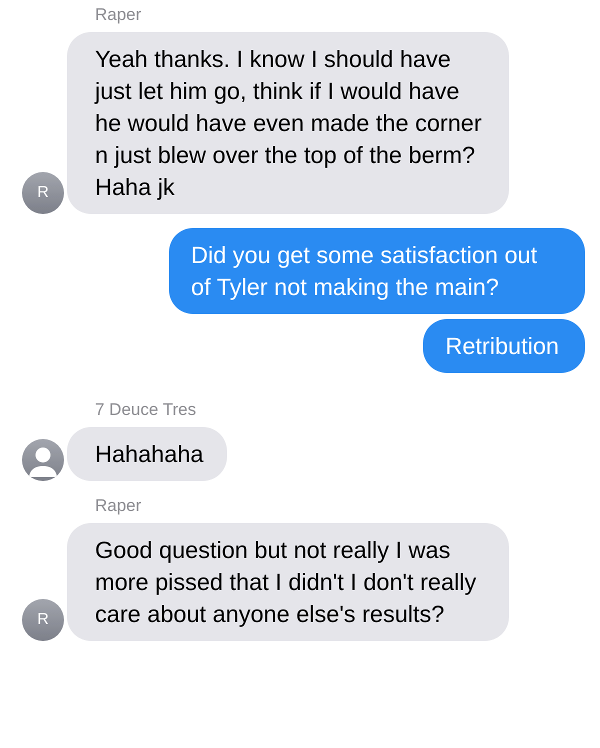 This screenshot has width=600, height=748. Describe the element at coordinates (43, 460) in the screenshot. I see `avatar-icon` at that location.